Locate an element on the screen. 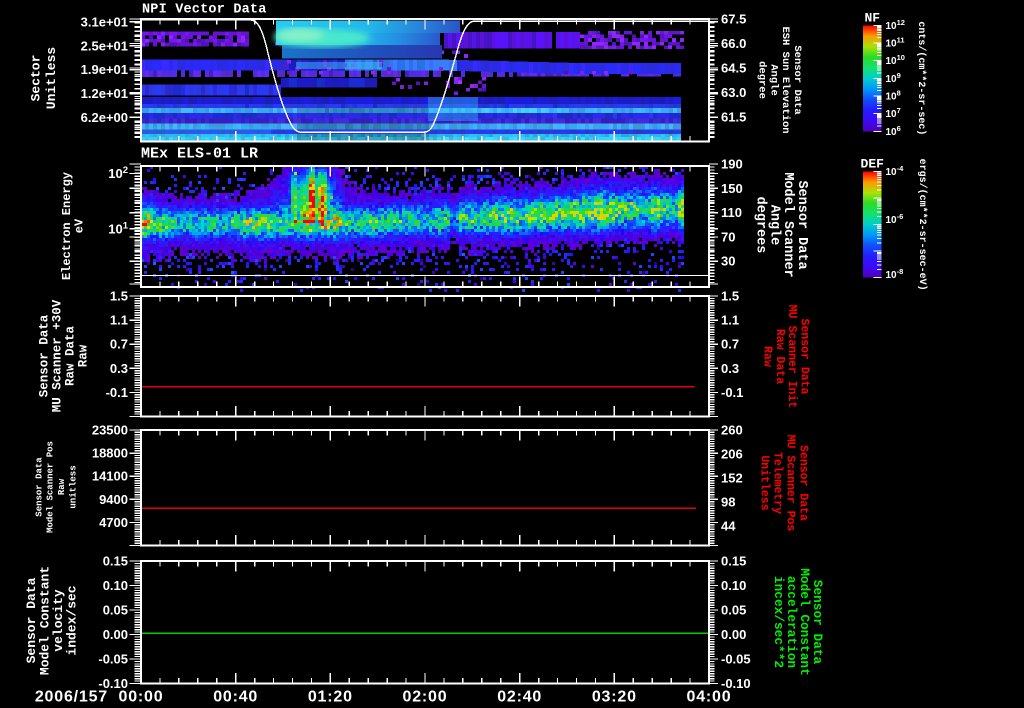 The height and width of the screenshot is (708, 1024). svg-text: 98 is located at coordinates (728, 501).